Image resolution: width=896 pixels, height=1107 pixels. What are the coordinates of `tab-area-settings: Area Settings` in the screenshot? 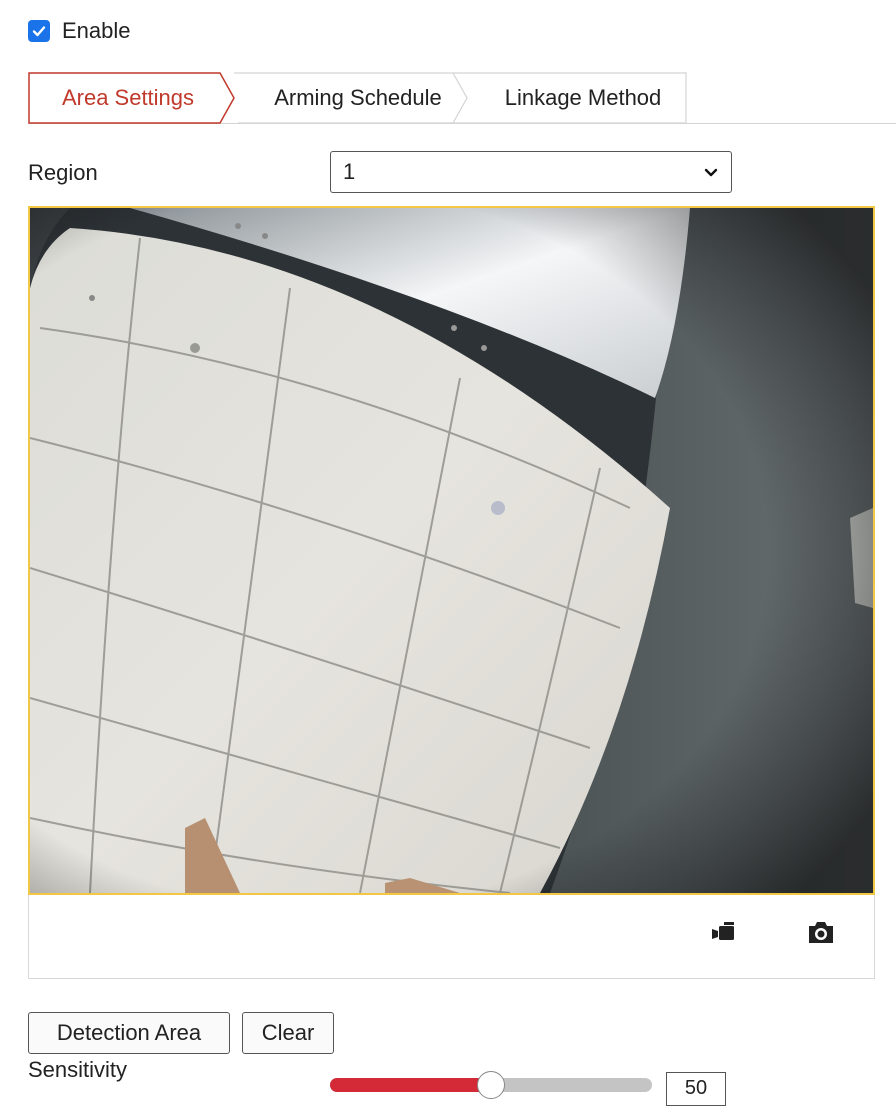 It's located at (128, 98).